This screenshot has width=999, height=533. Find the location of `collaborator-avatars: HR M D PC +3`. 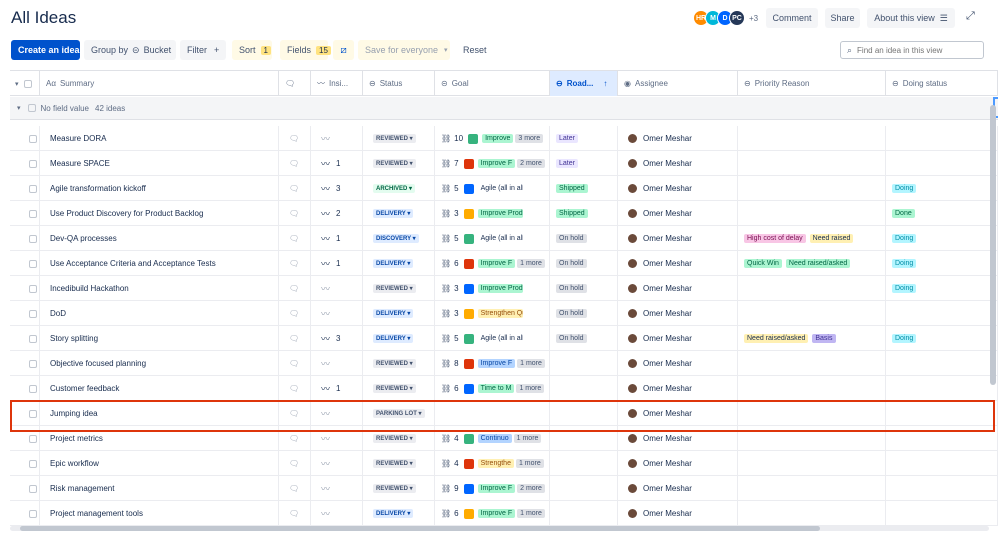

collaborator-avatars: HR M D PC +3 is located at coordinates (725, 18).